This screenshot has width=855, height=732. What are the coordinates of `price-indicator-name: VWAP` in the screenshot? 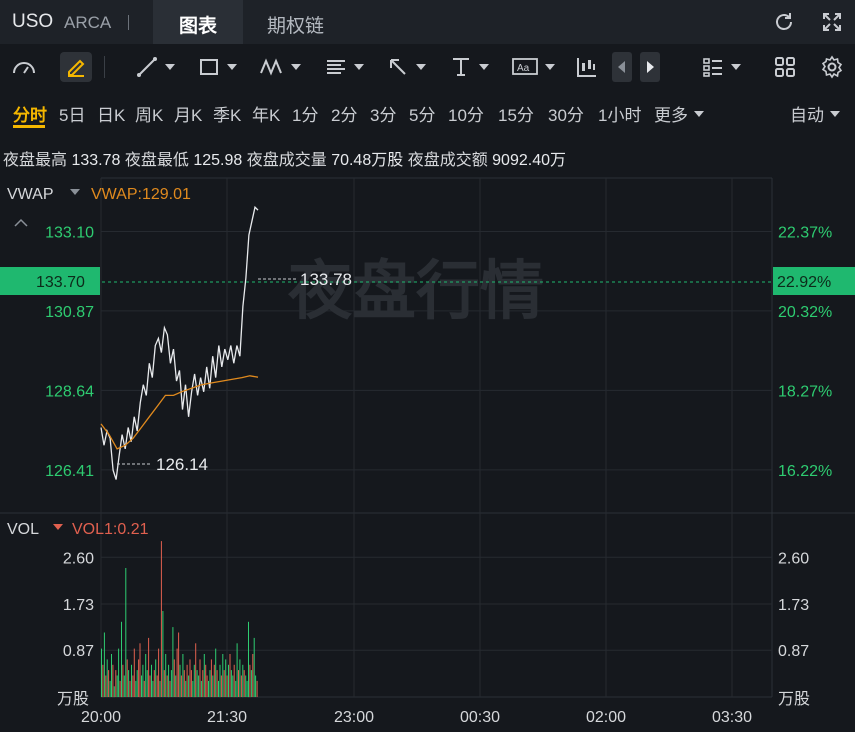 It's located at (30, 194).